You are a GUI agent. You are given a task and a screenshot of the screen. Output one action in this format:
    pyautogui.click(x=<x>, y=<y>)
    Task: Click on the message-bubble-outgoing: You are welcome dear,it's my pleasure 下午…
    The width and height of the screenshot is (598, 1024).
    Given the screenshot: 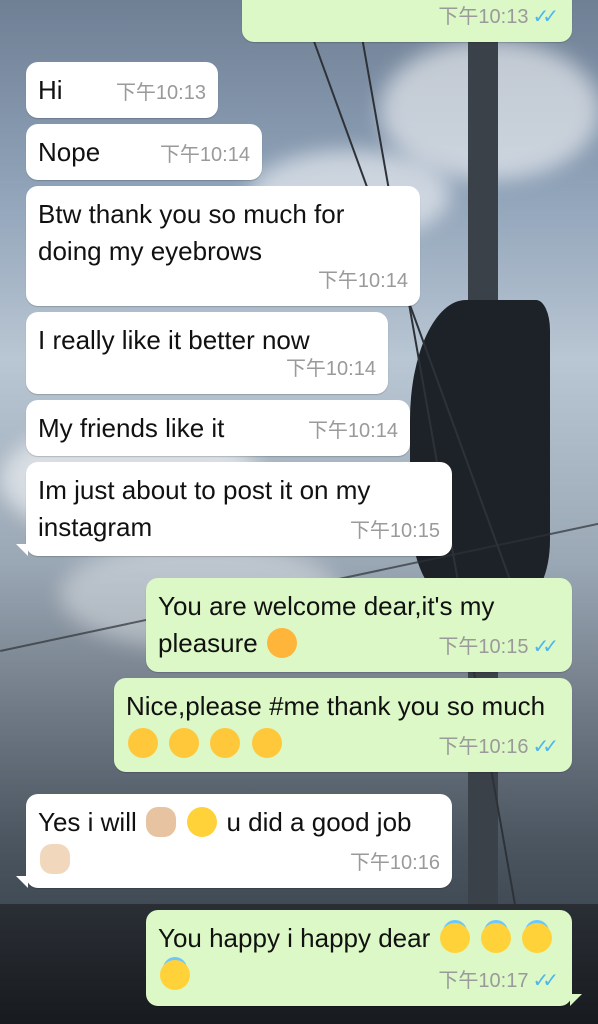 What is the action you would take?
    pyautogui.click(x=359, y=625)
    